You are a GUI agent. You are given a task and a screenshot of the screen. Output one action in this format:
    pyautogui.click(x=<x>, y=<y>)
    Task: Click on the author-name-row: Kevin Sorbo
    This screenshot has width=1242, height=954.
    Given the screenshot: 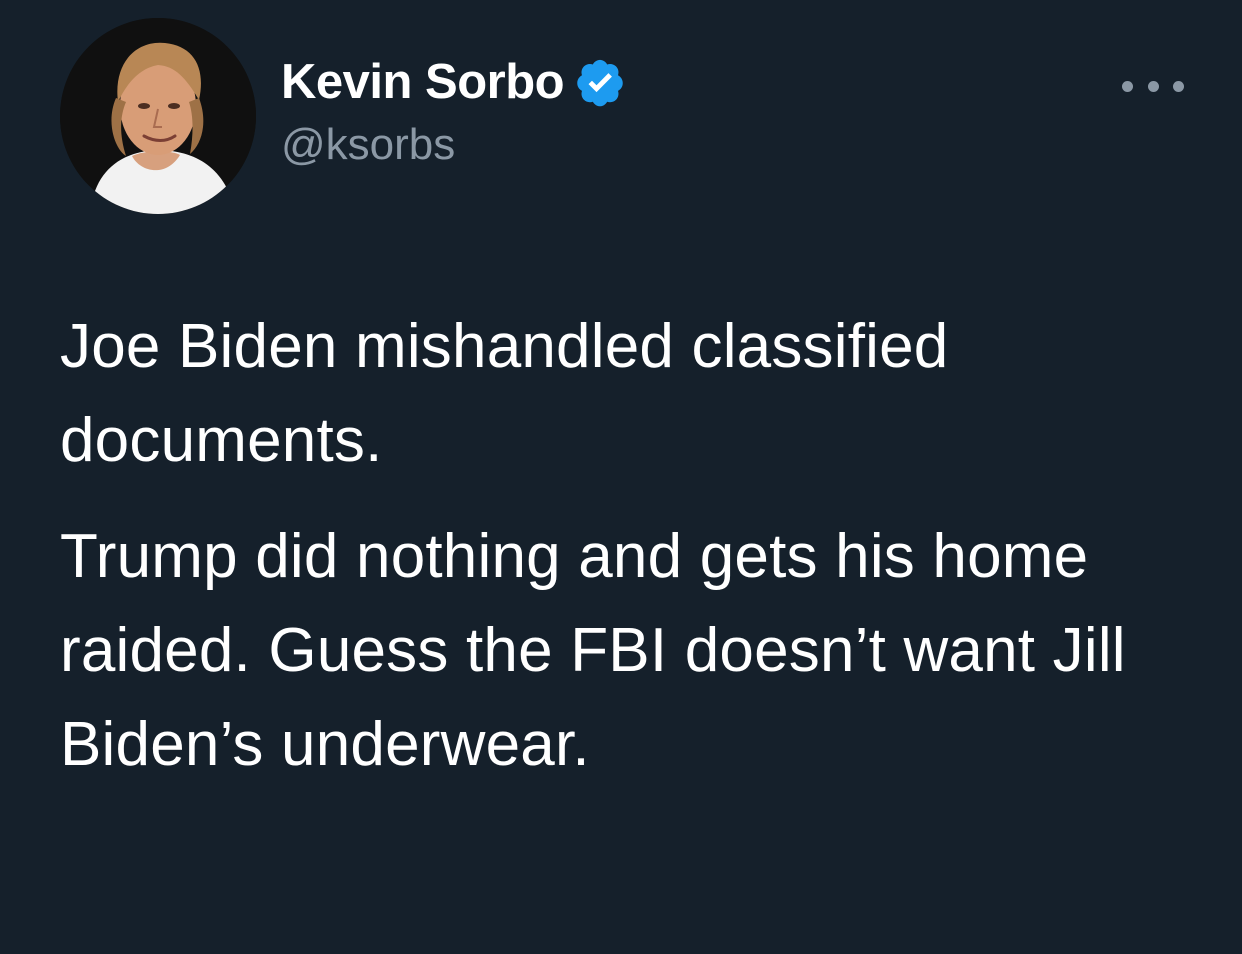 What is the action you would take?
    pyautogui.click(x=453, y=82)
    